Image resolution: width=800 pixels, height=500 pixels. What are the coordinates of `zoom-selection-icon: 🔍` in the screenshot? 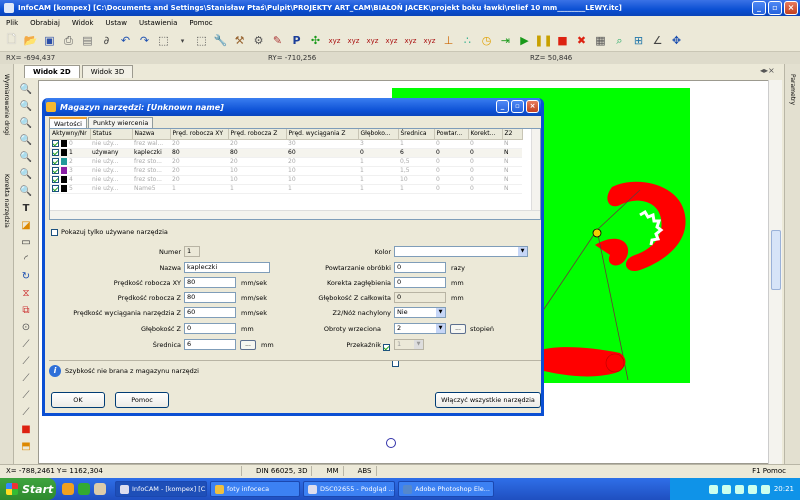 It's located at (26, 191).